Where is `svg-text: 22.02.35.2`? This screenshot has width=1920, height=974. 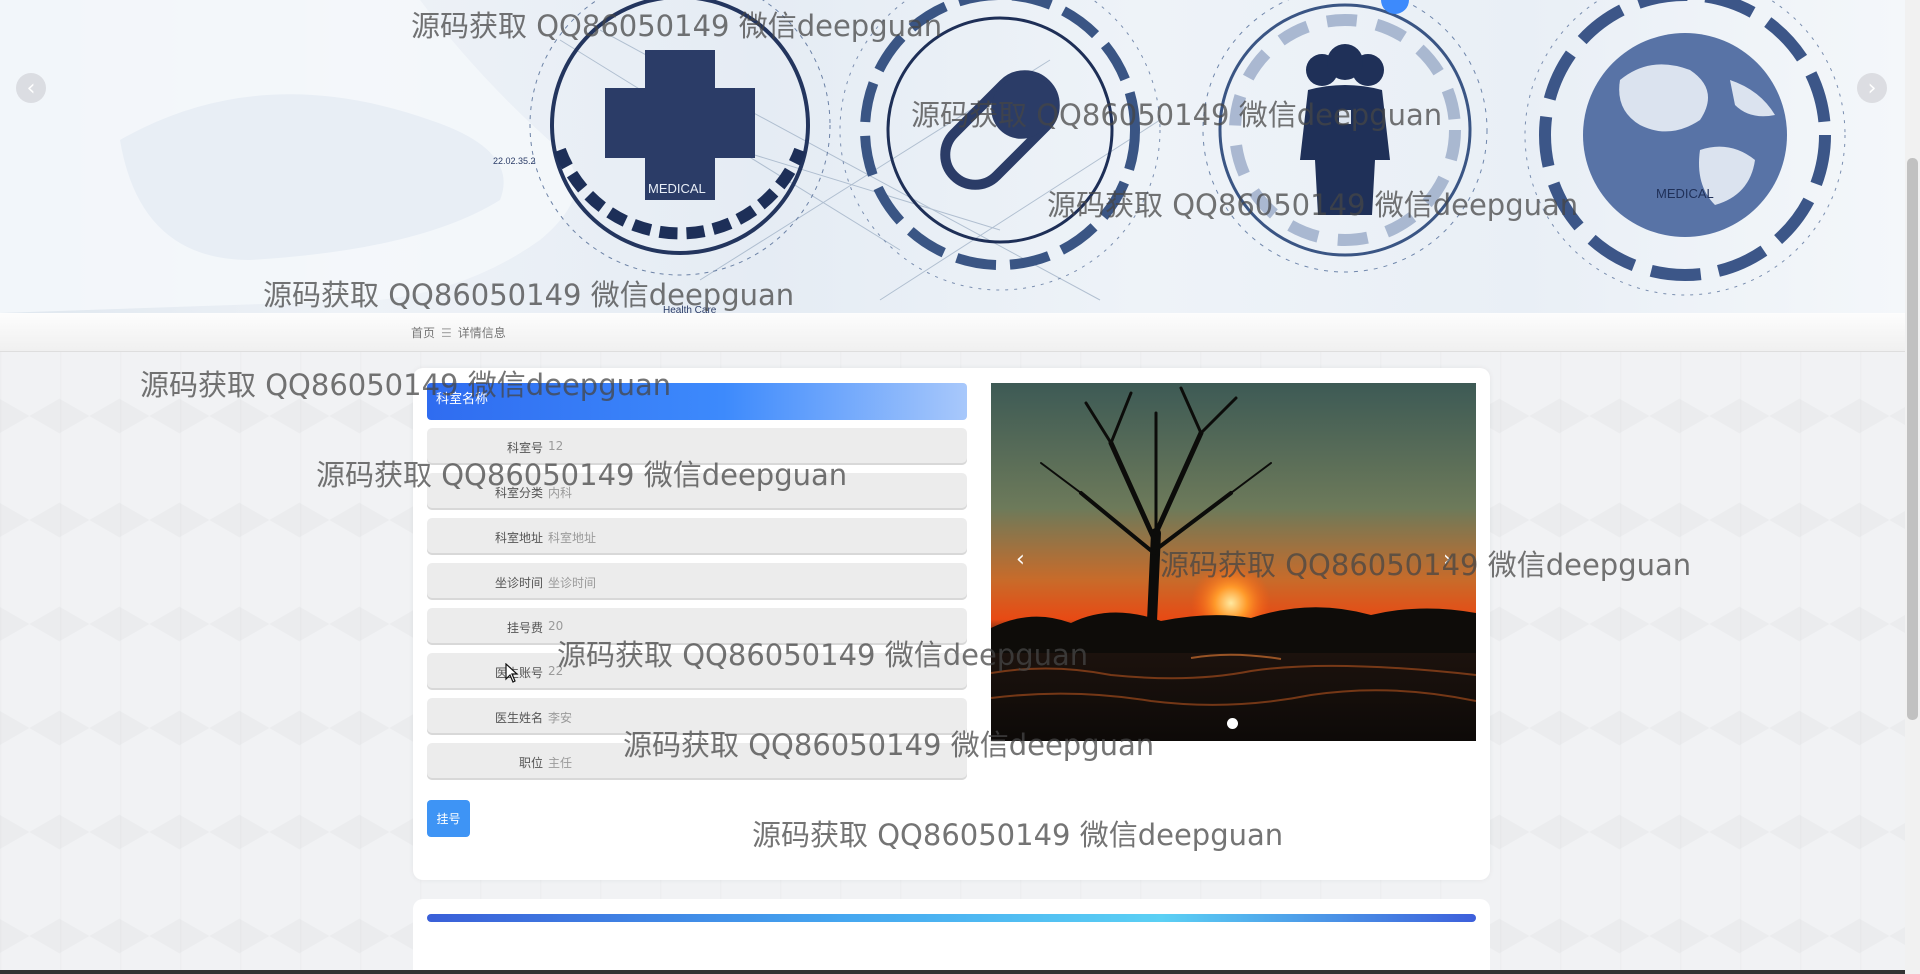
svg-text: 22.02.35.2 is located at coordinates (514, 161).